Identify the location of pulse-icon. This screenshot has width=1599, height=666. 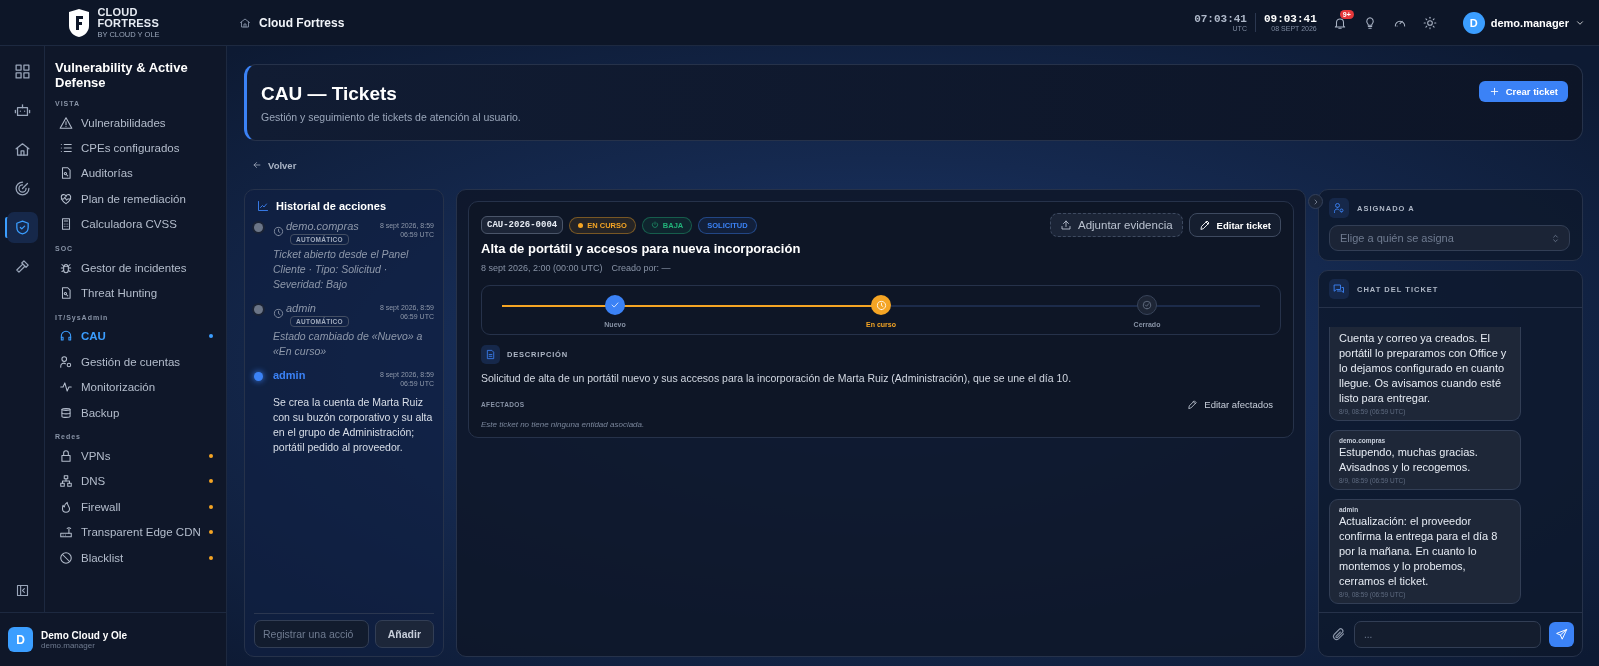
(66, 387).